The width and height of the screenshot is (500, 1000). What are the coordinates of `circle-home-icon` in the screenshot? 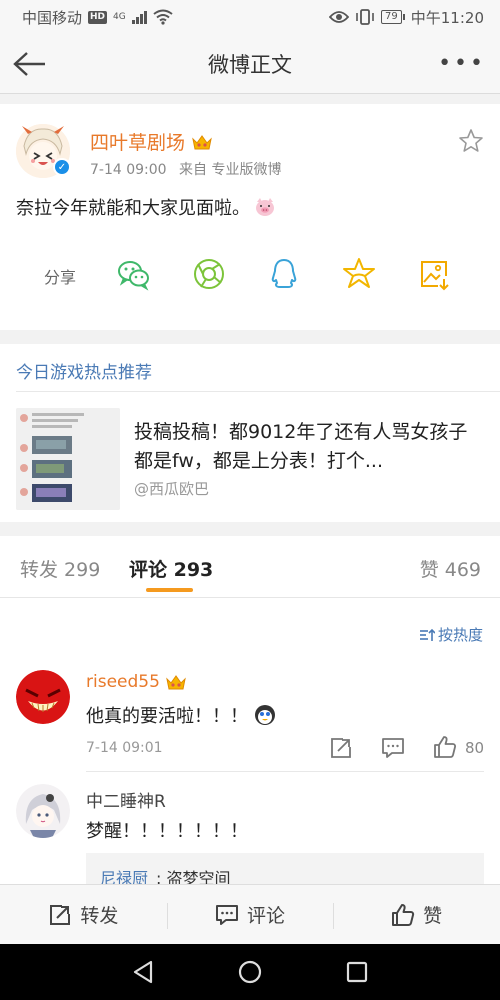 It's located at (250, 972).